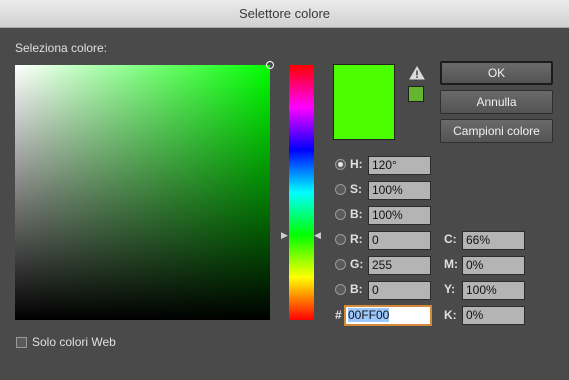 The height and width of the screenshot is (380, 569). I want to click on hue-slider, so click(301, 192).